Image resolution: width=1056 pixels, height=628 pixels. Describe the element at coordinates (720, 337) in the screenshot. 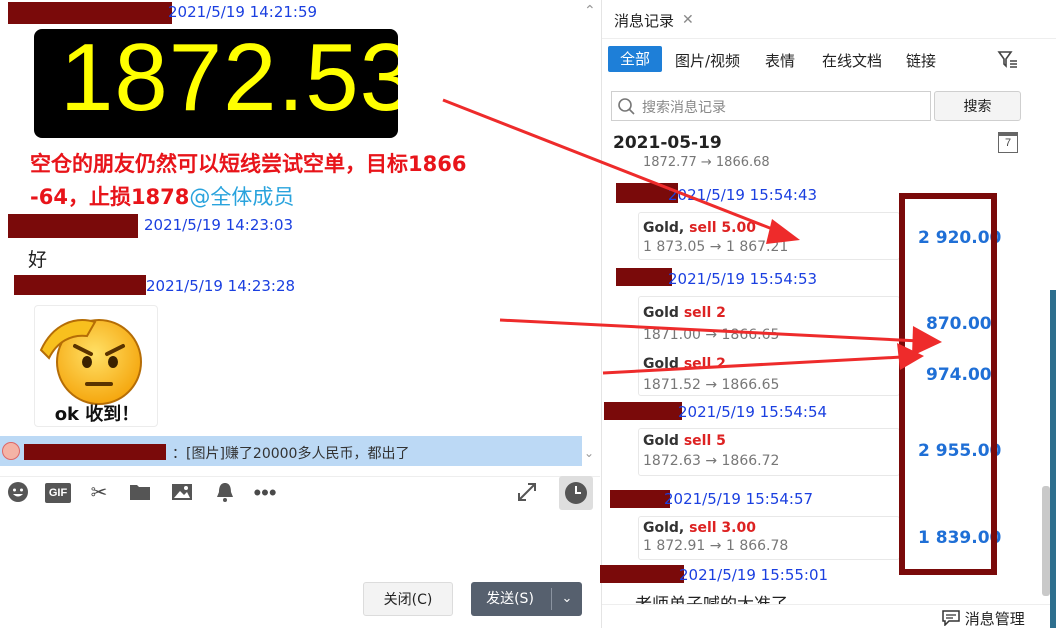

I see `arrow-to-second-trade` at that location.